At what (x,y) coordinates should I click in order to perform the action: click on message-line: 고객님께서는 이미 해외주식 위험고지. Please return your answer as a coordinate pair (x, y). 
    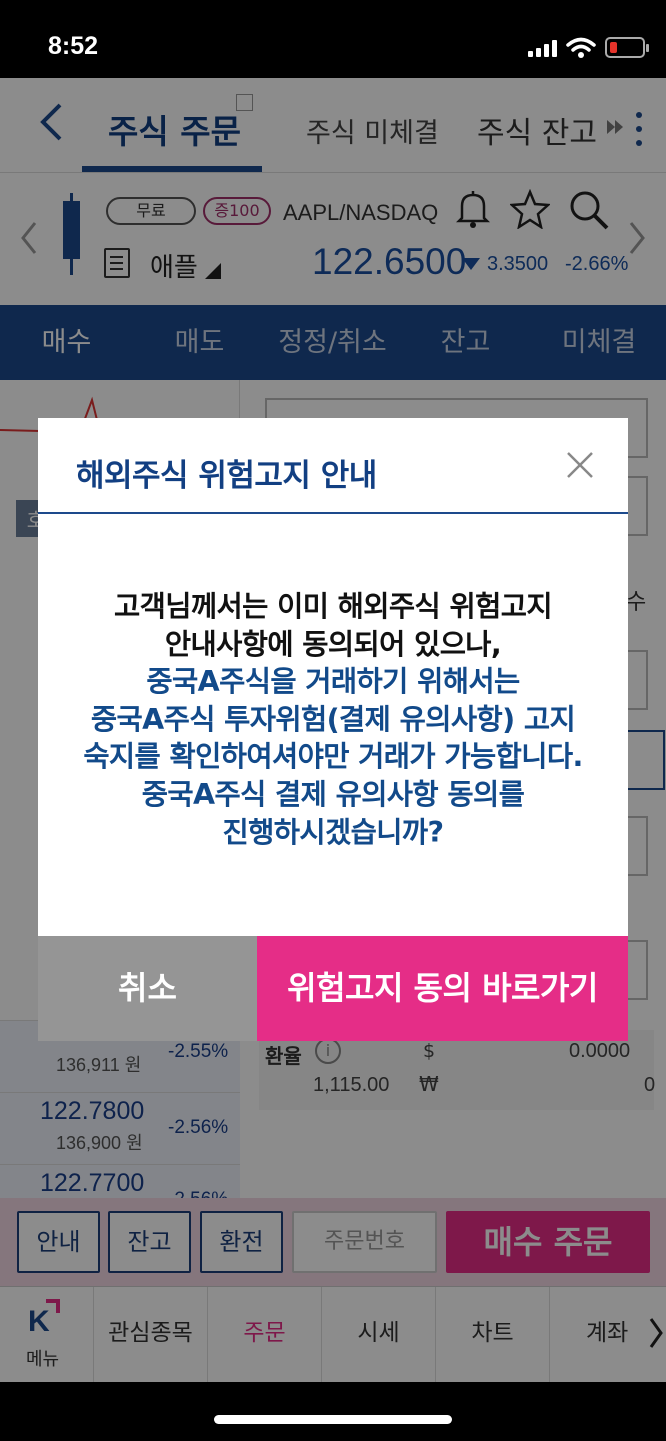
    Looking at the image, I should click on (333, 606).